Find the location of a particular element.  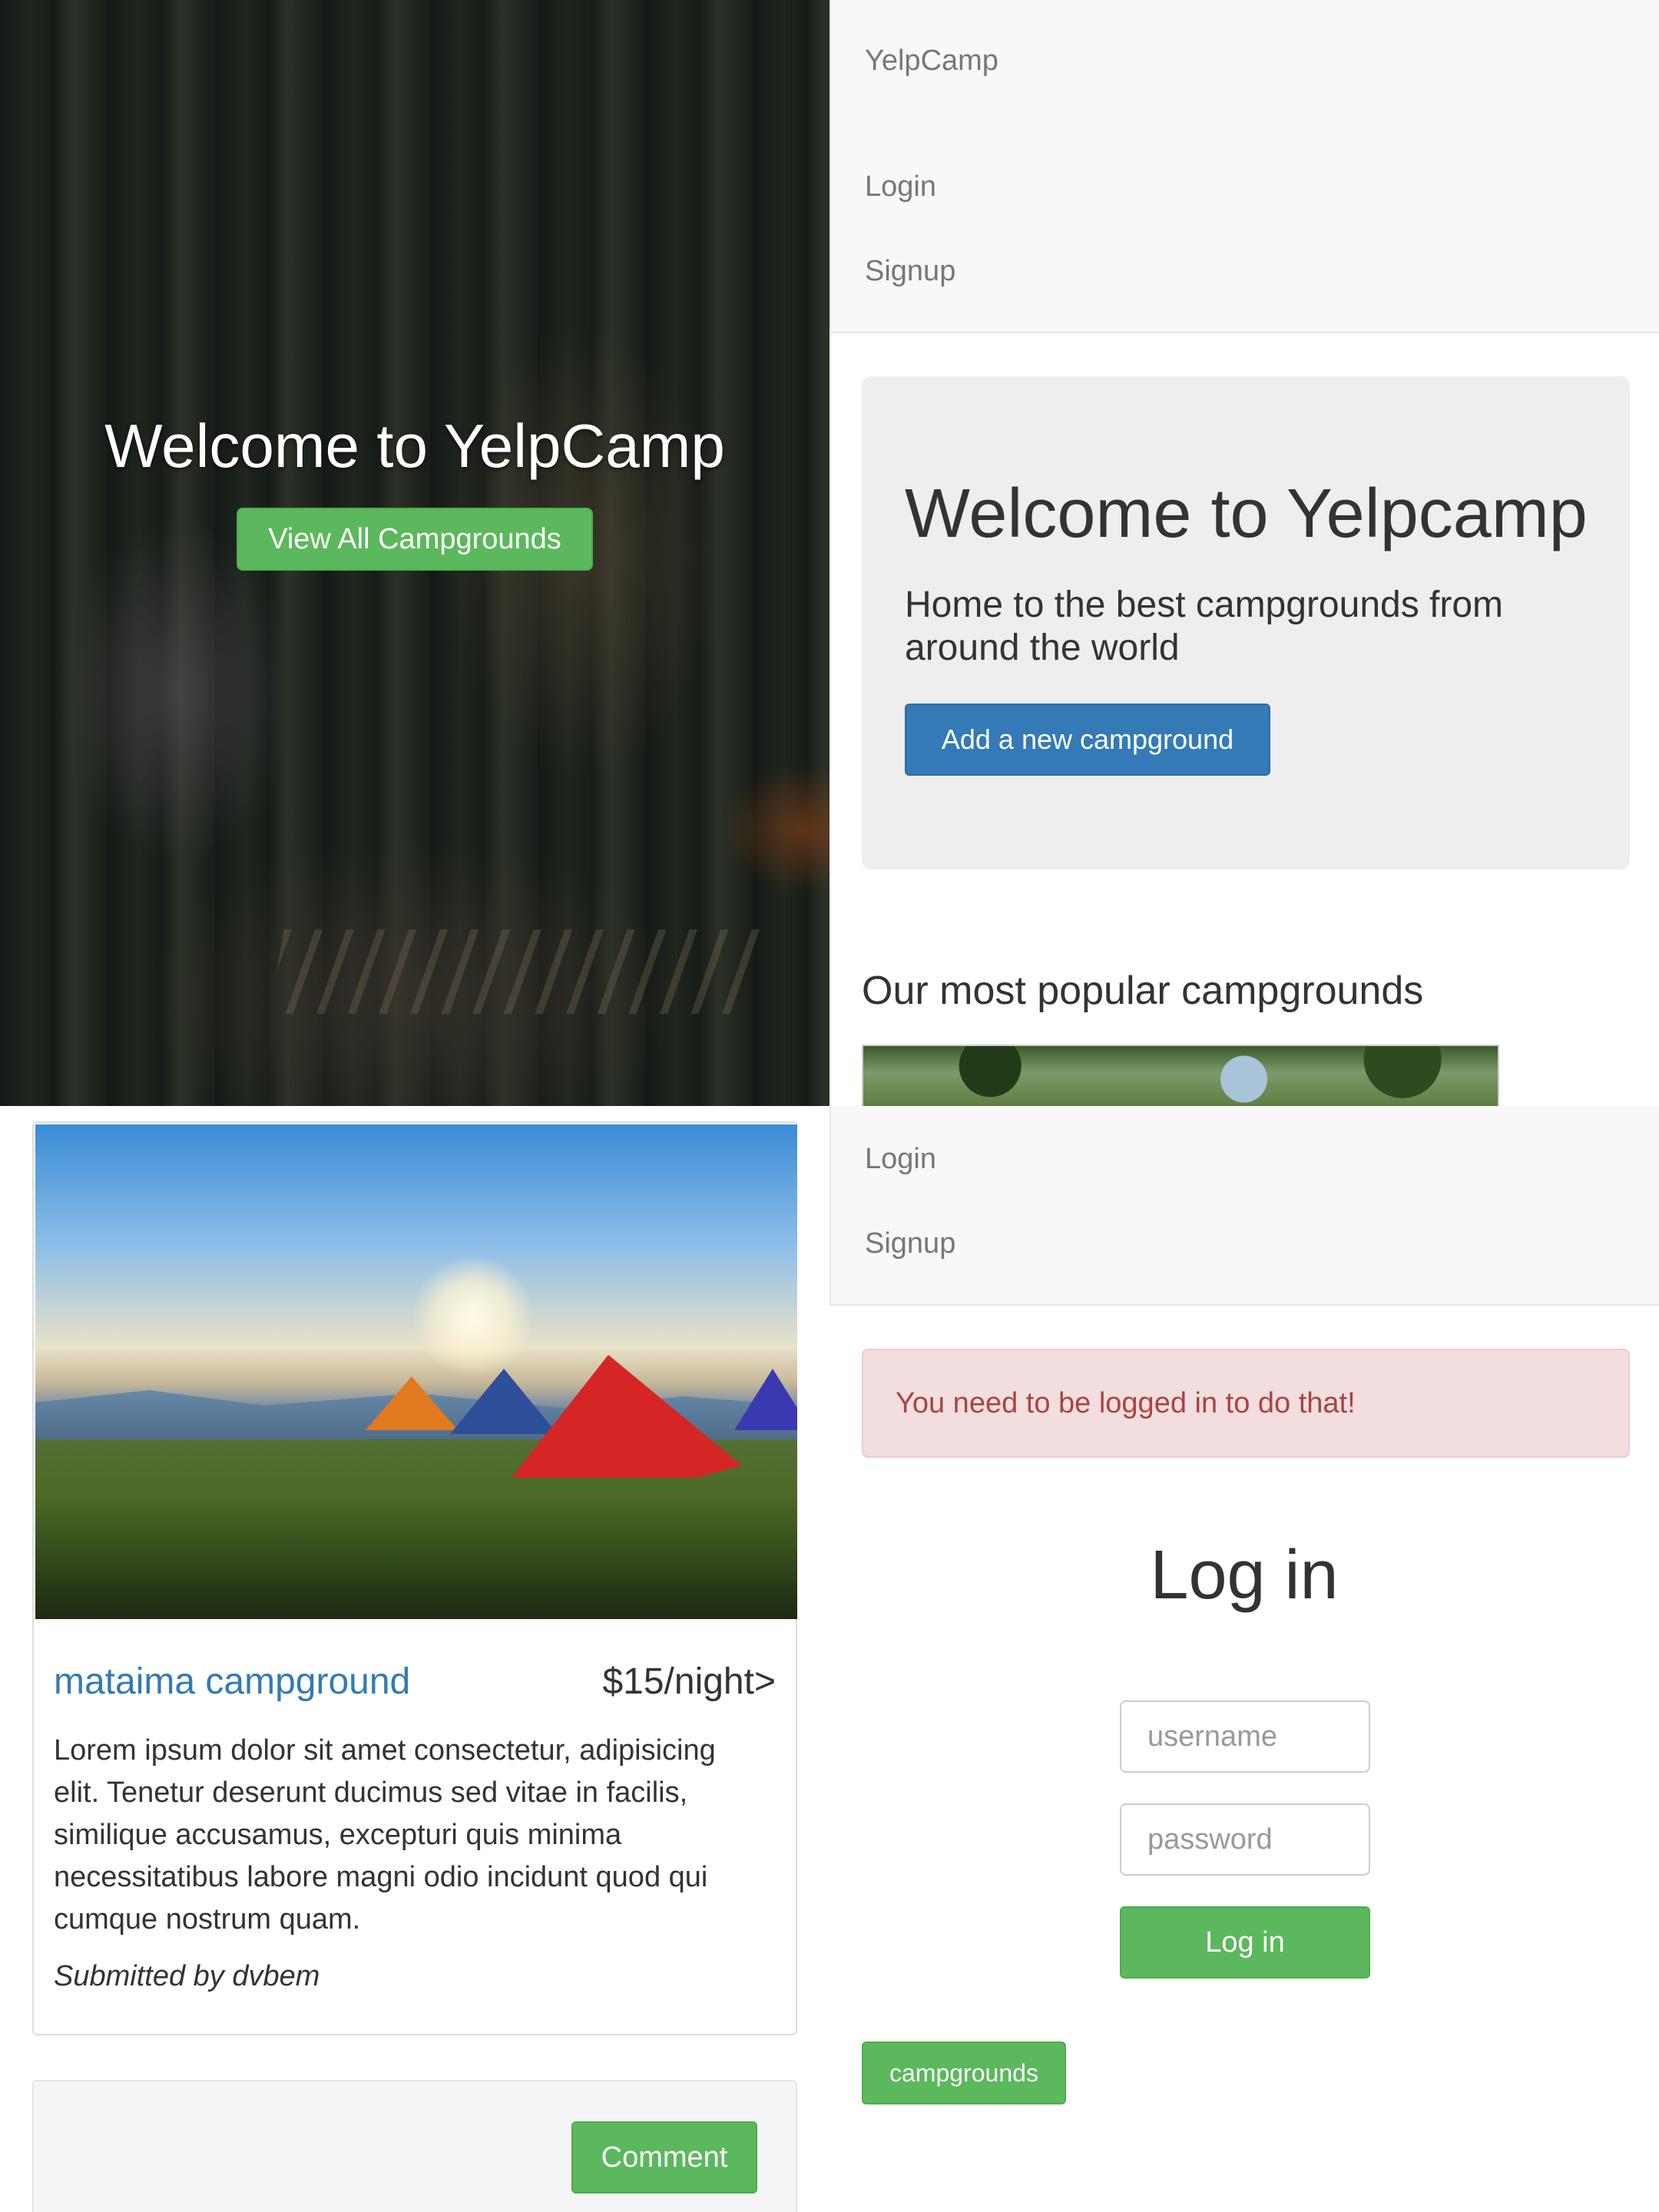

login-submit-button: Log in is located at coordinates (1245, 1943).